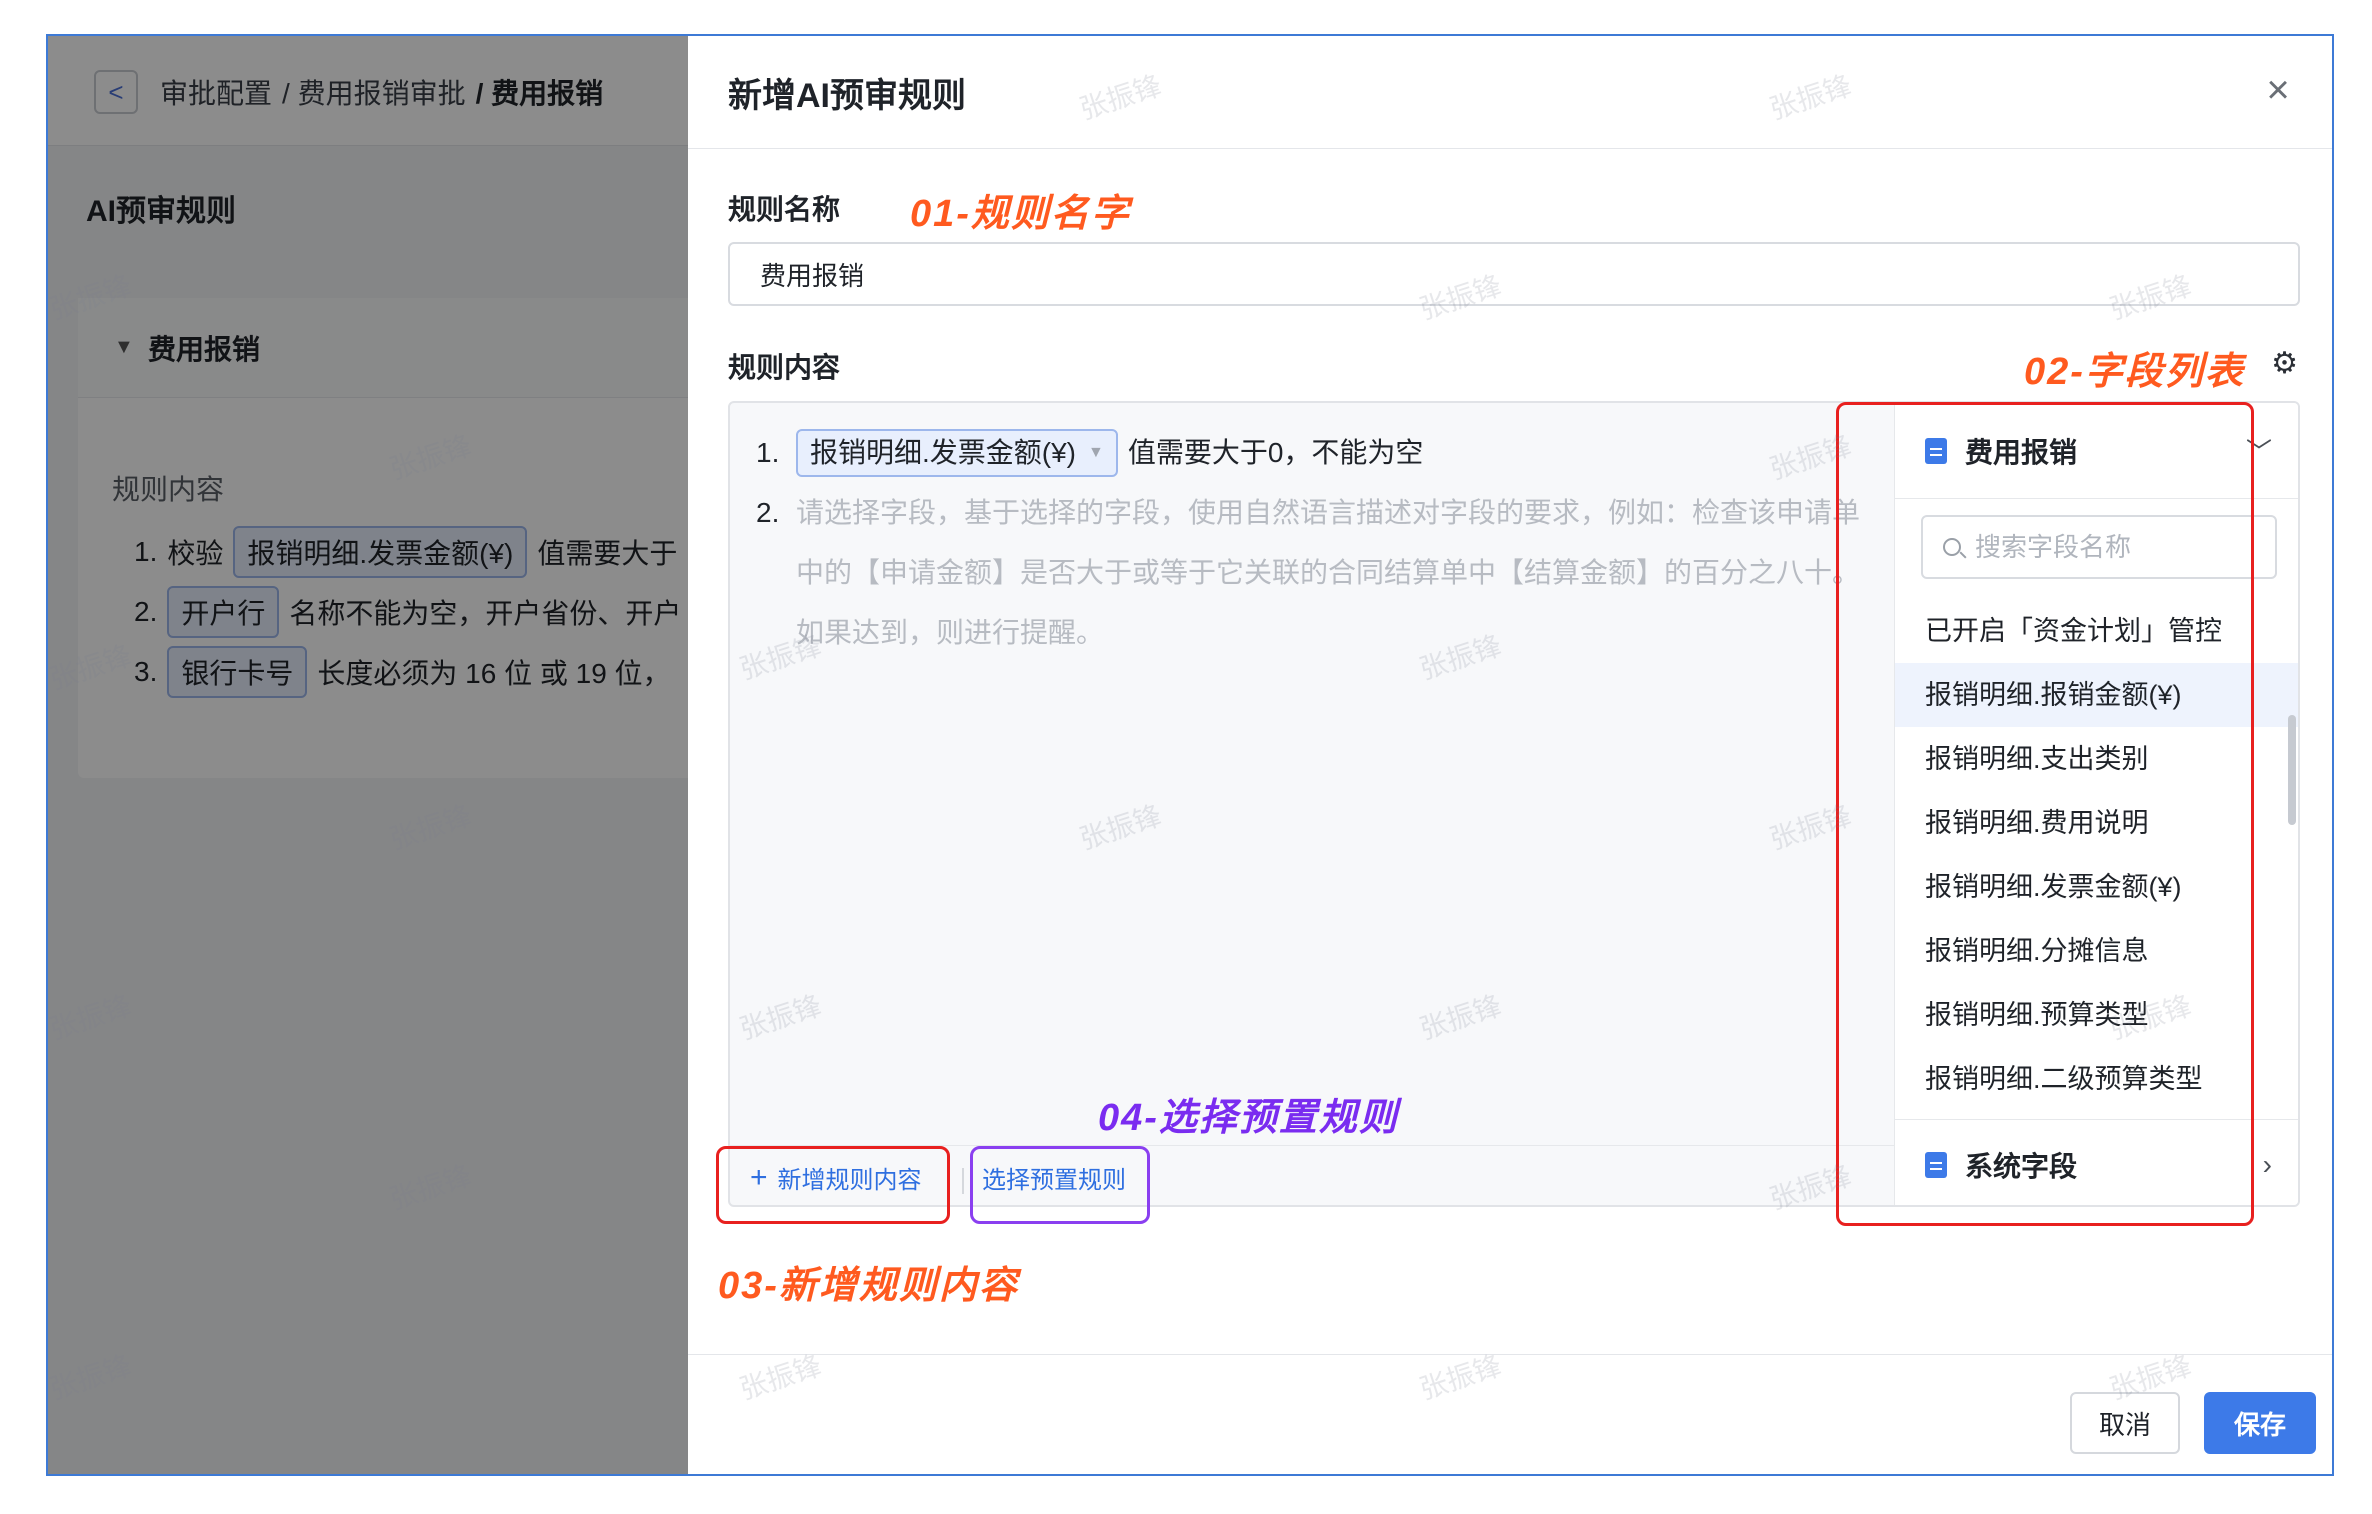  What do you see at coordinates (868, 1286) in the screenshot?
I see `annotation-add-rule: 03-新增规则内容` at bounding box center [868, 1286].